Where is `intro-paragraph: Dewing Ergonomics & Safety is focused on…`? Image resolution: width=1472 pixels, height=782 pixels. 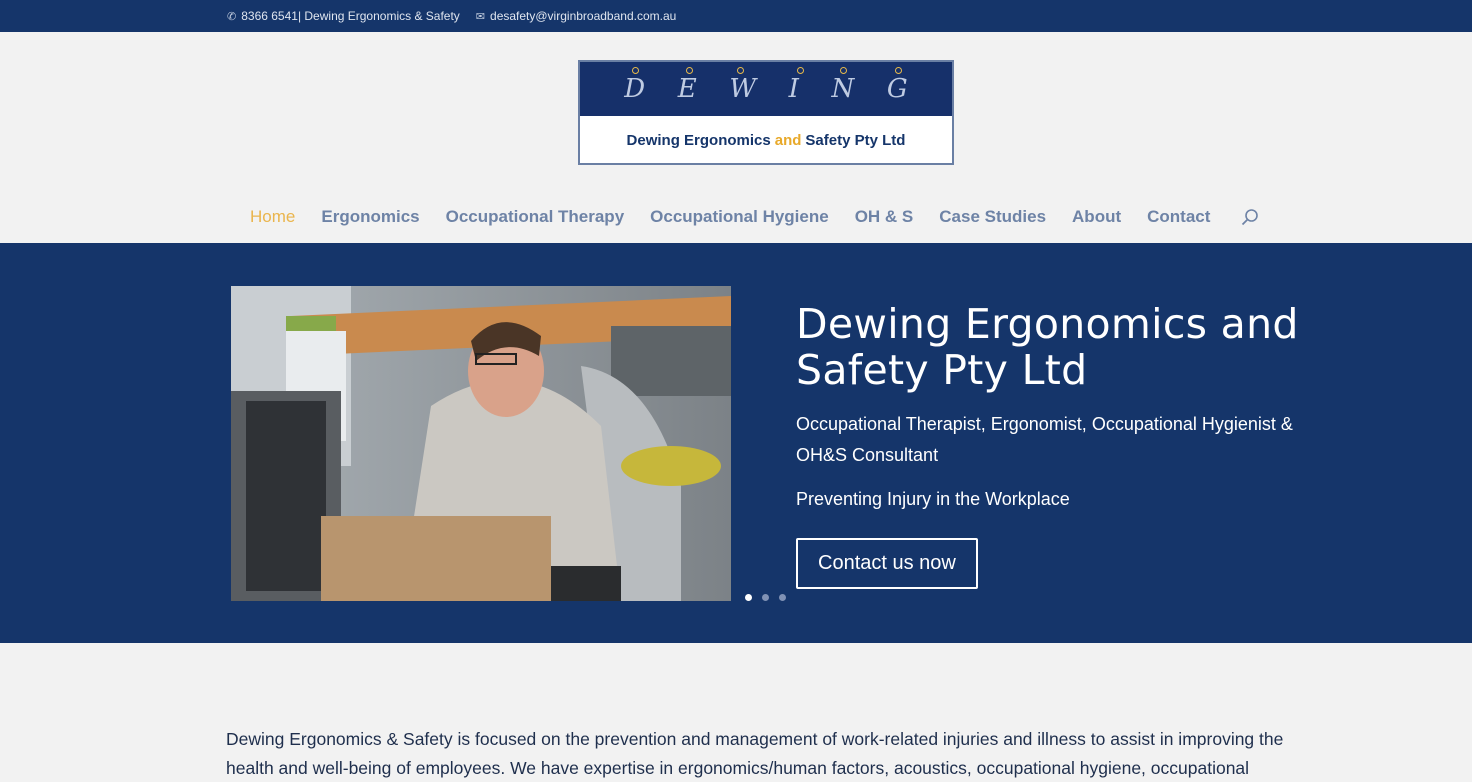 intro-paragraph: Dewing Ergonomics & Safety is focused on… is located at coordinates (755, 753).